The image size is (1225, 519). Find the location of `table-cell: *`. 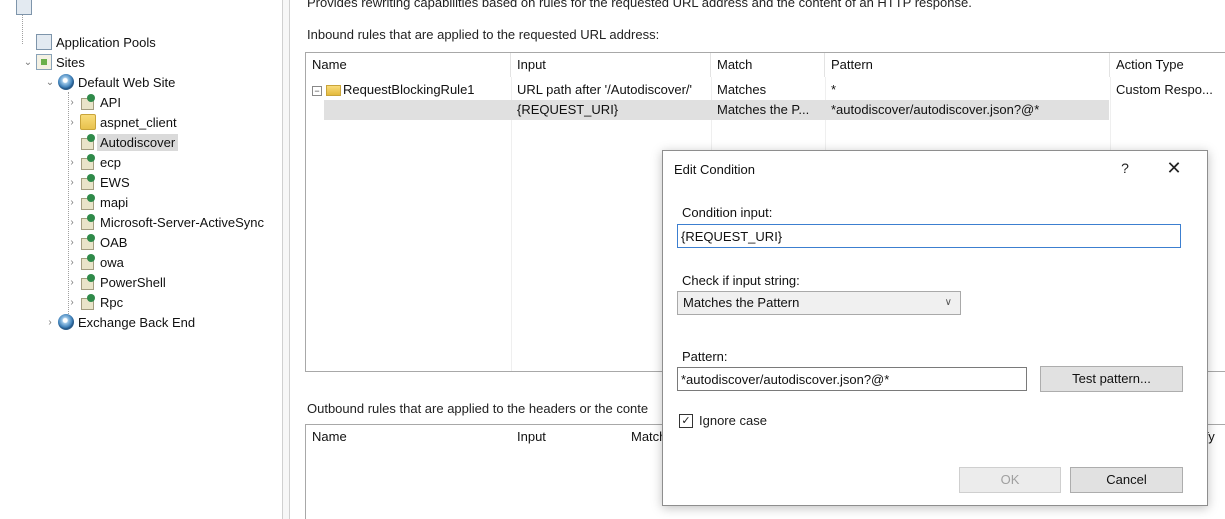

table-cell: * is located at coordinates (834, 89).